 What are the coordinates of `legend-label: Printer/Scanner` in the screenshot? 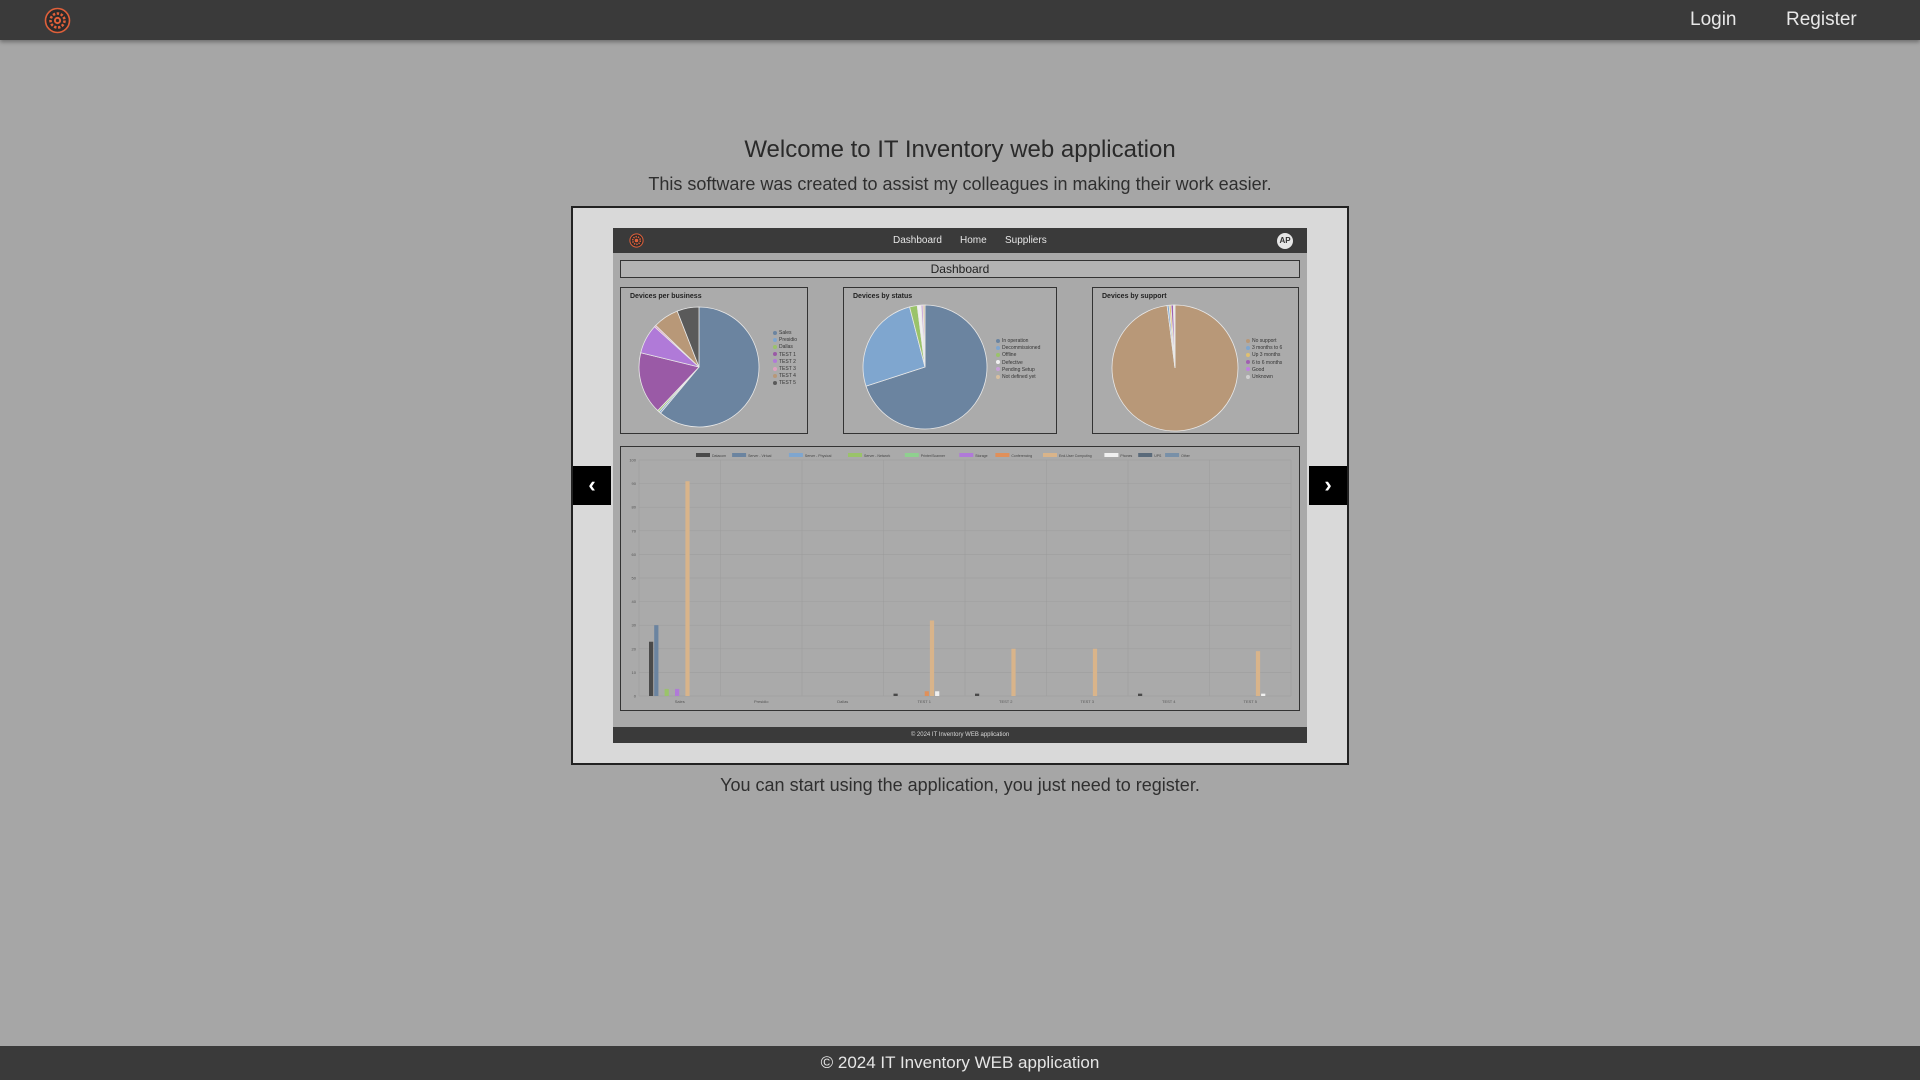 It's located at (933, 456).